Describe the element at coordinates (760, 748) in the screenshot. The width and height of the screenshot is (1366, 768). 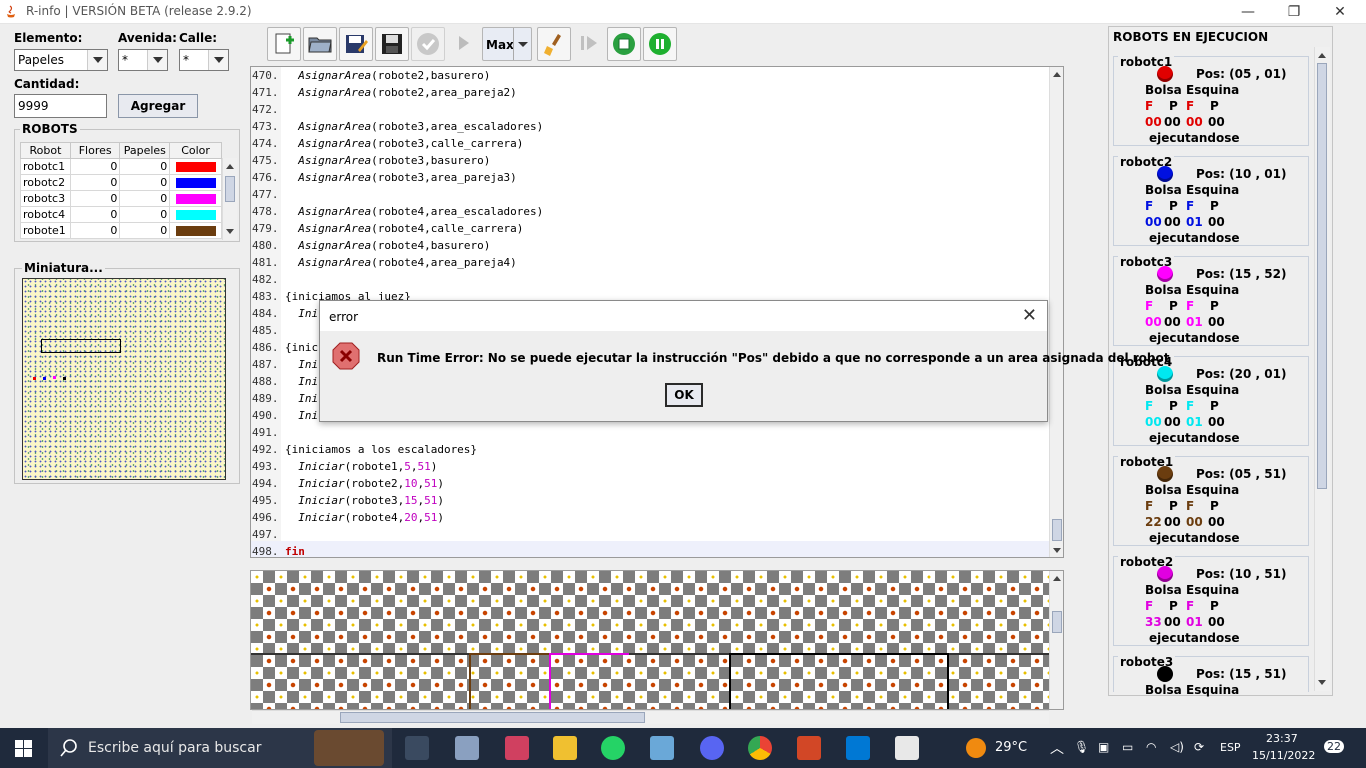
I see `chrome-icon` at that location.